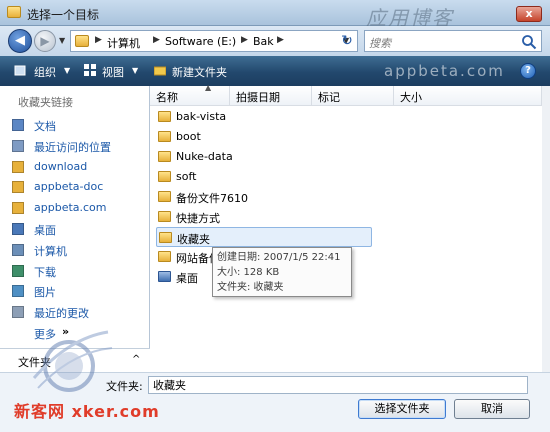  Describe the element at coordinates (160, 71) in the screenshot. I see `new-folder-icon` at that location.